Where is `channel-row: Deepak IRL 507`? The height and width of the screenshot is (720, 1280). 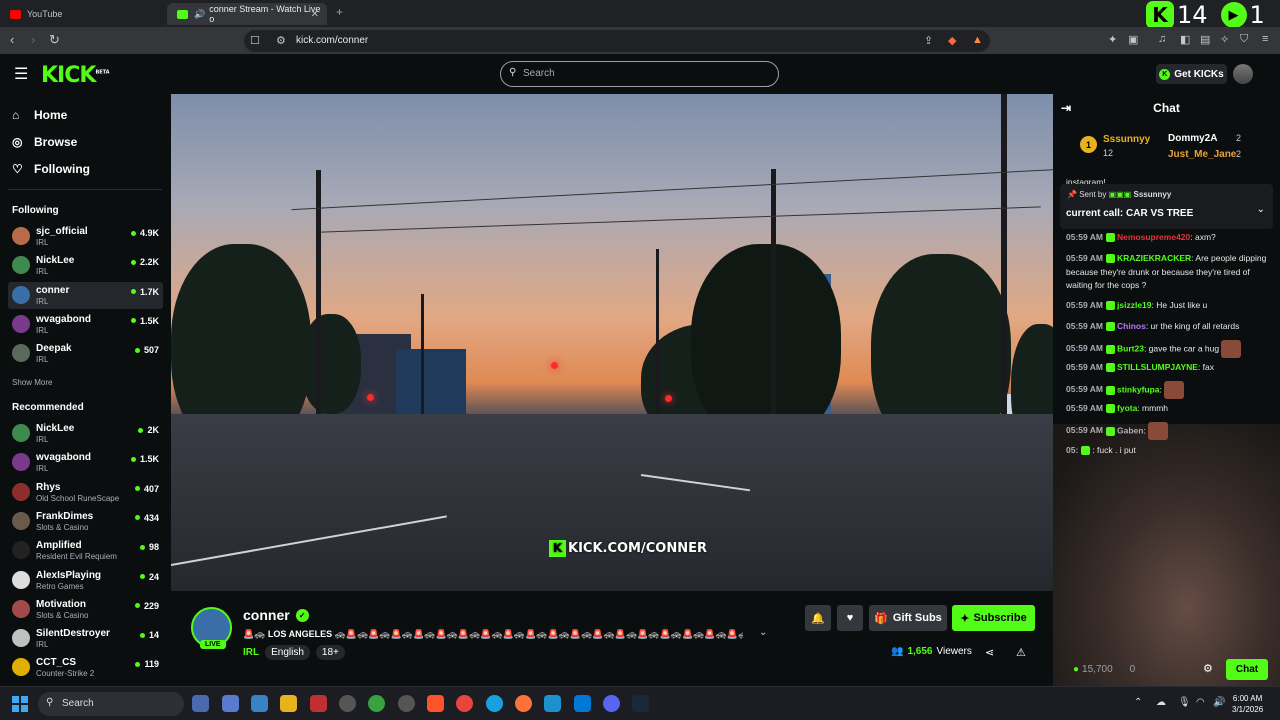
channel-row: Deepak IRL 507 is located at coordinates (85, 353).